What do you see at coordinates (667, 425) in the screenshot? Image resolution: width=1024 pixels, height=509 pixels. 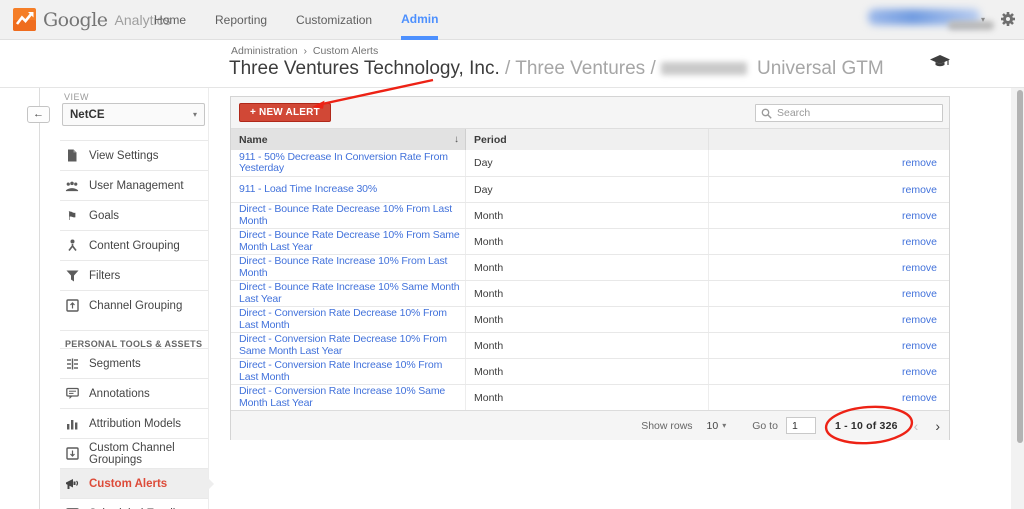 I see `show-rows-label: Show rows` at bounding box center [667, 425].